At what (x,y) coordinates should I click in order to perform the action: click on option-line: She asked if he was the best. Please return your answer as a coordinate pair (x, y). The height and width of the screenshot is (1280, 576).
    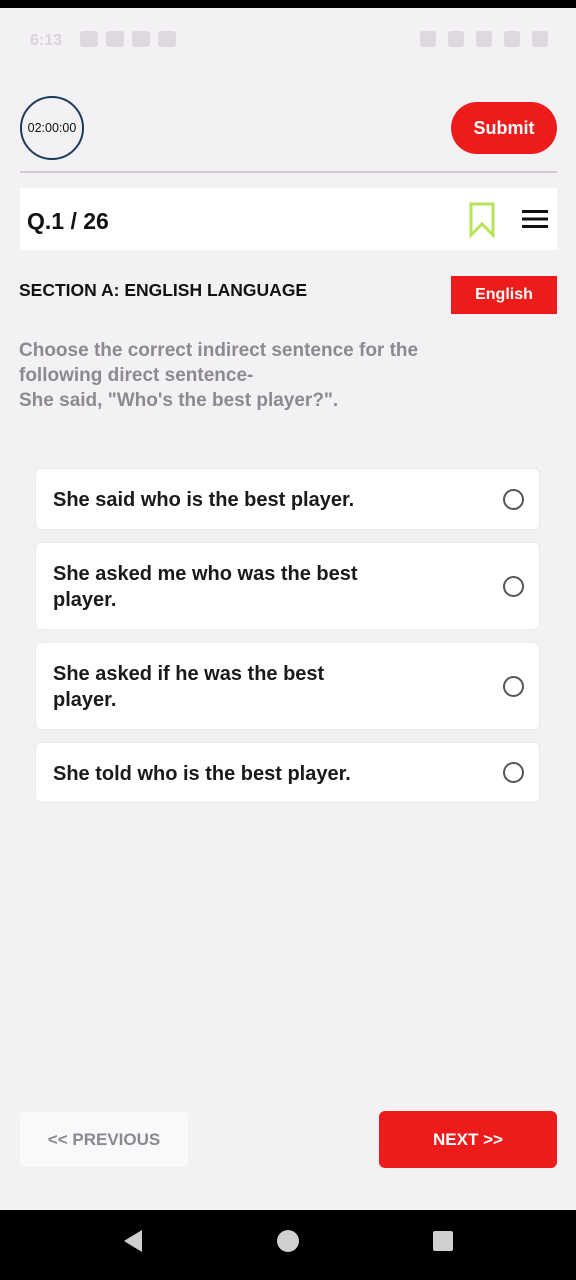
    Looking at the image, I should click on (189, 674).